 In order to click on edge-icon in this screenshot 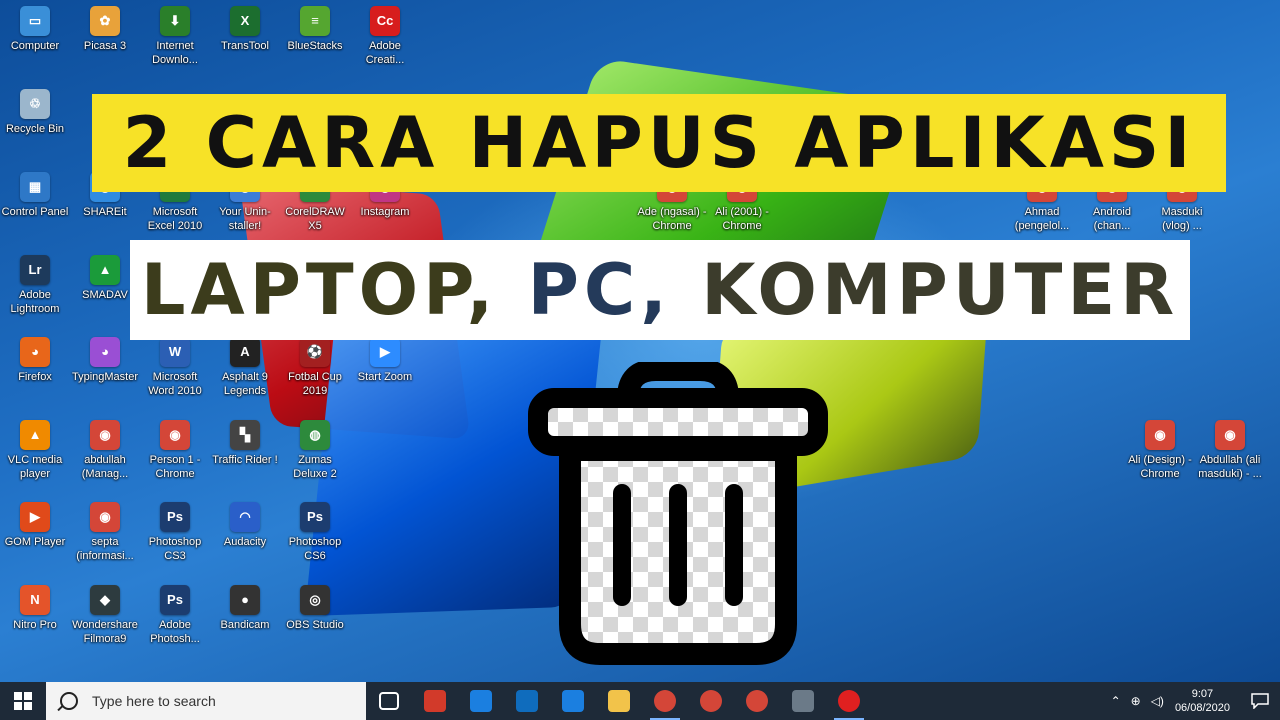, I will do `click(481, 701)`.